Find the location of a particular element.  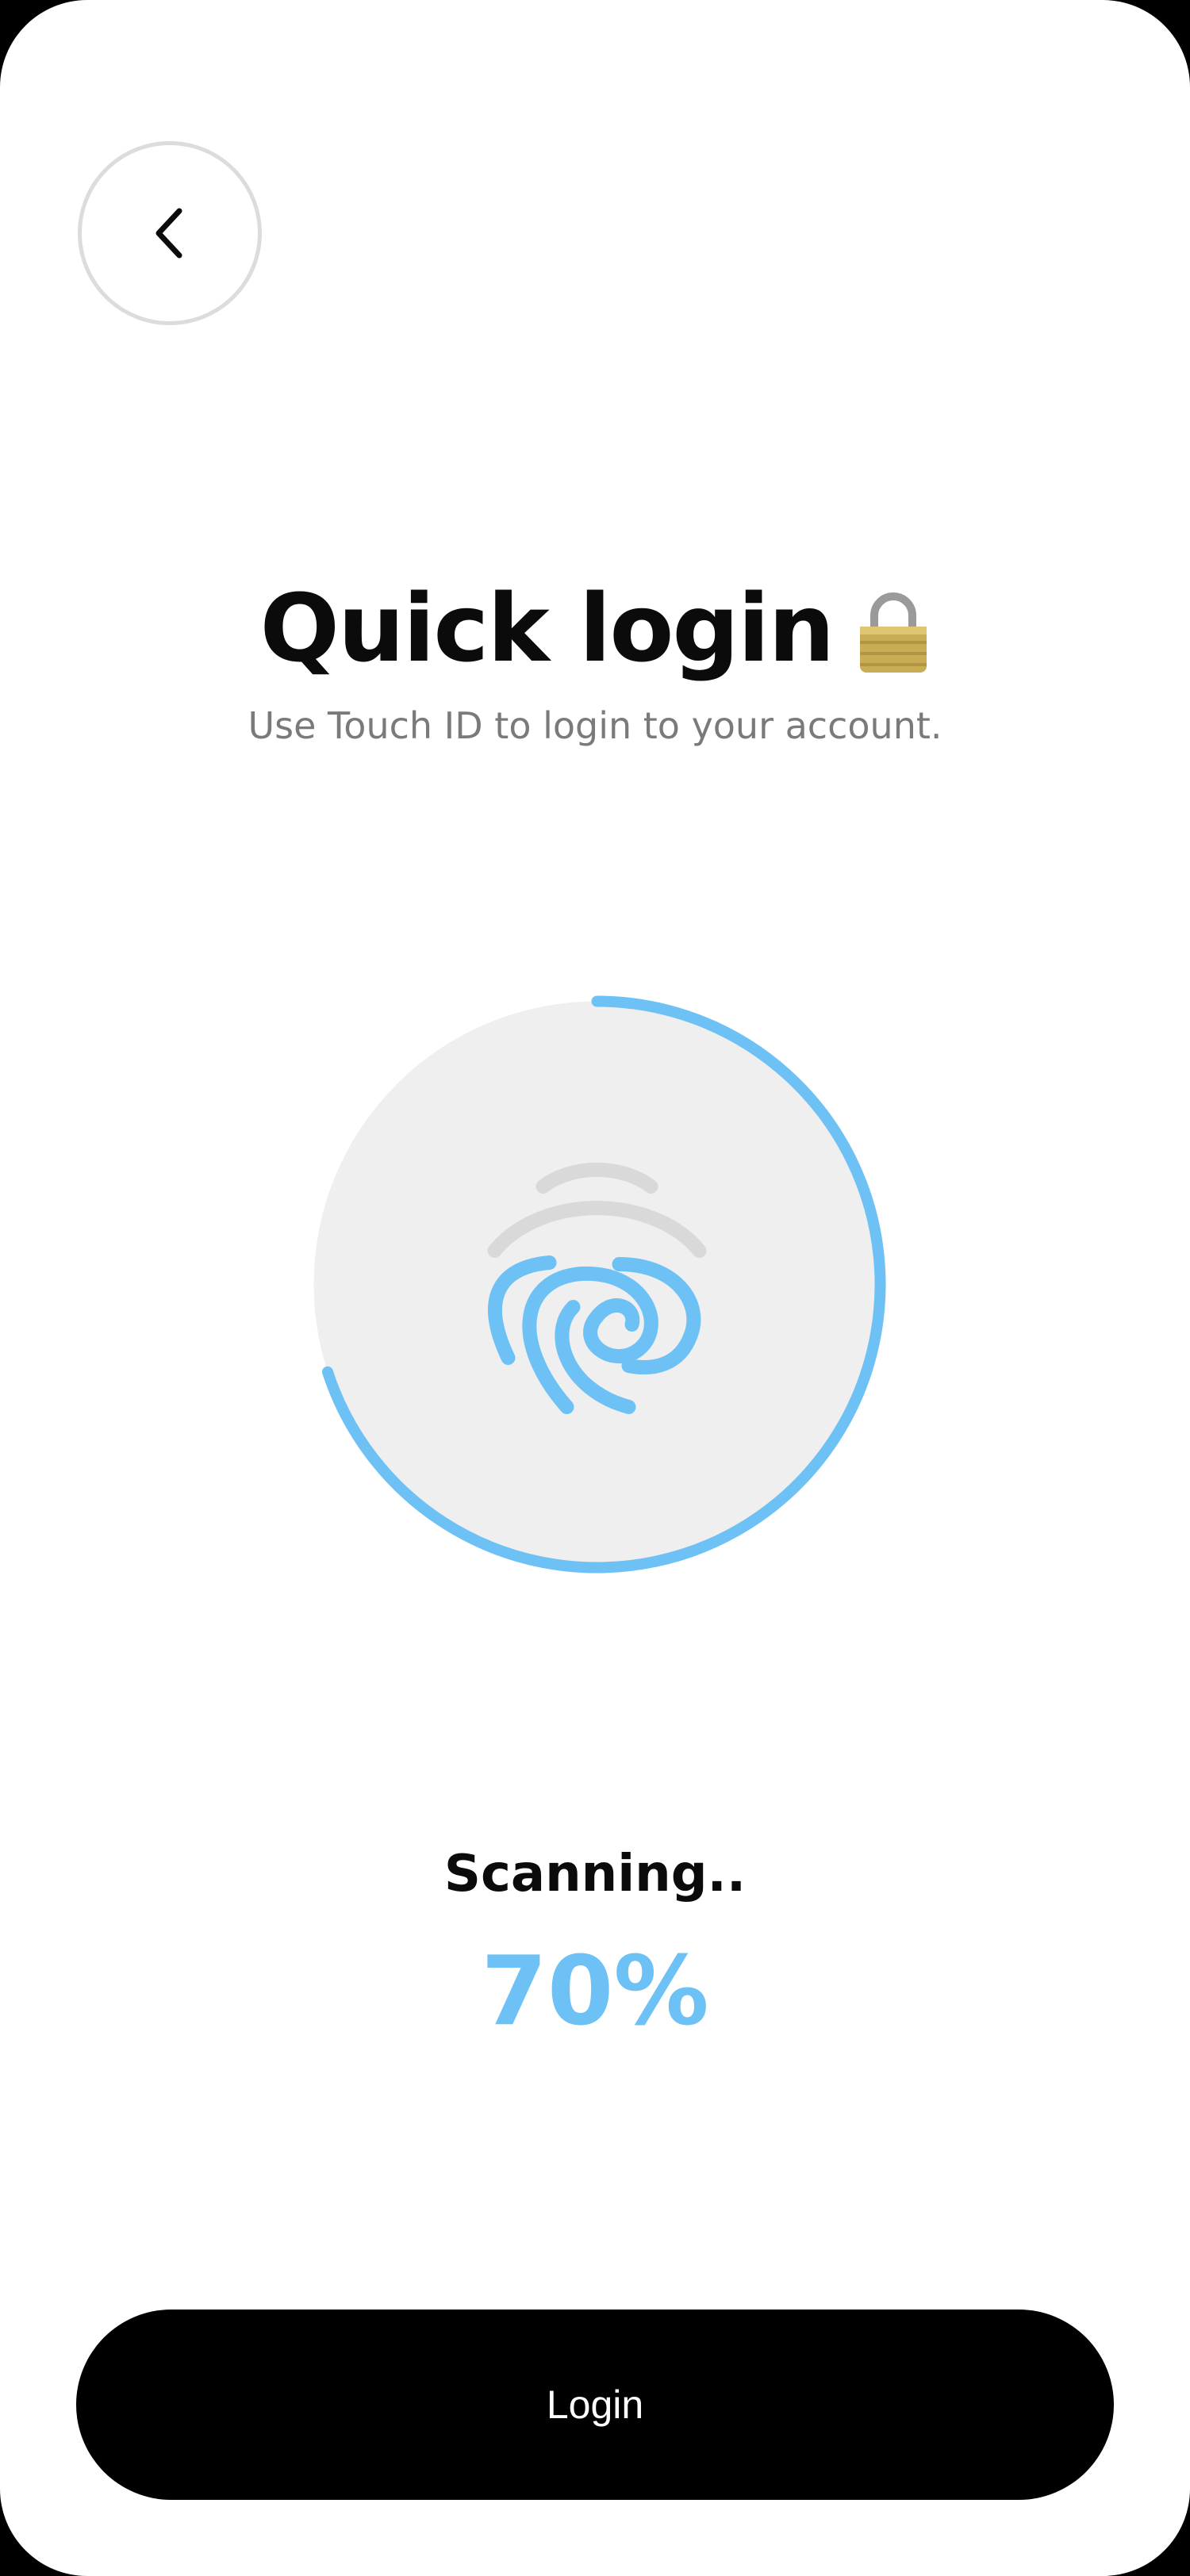

subtitle: Use Touch ID to login to your account. is located at coordinates (595, 725).